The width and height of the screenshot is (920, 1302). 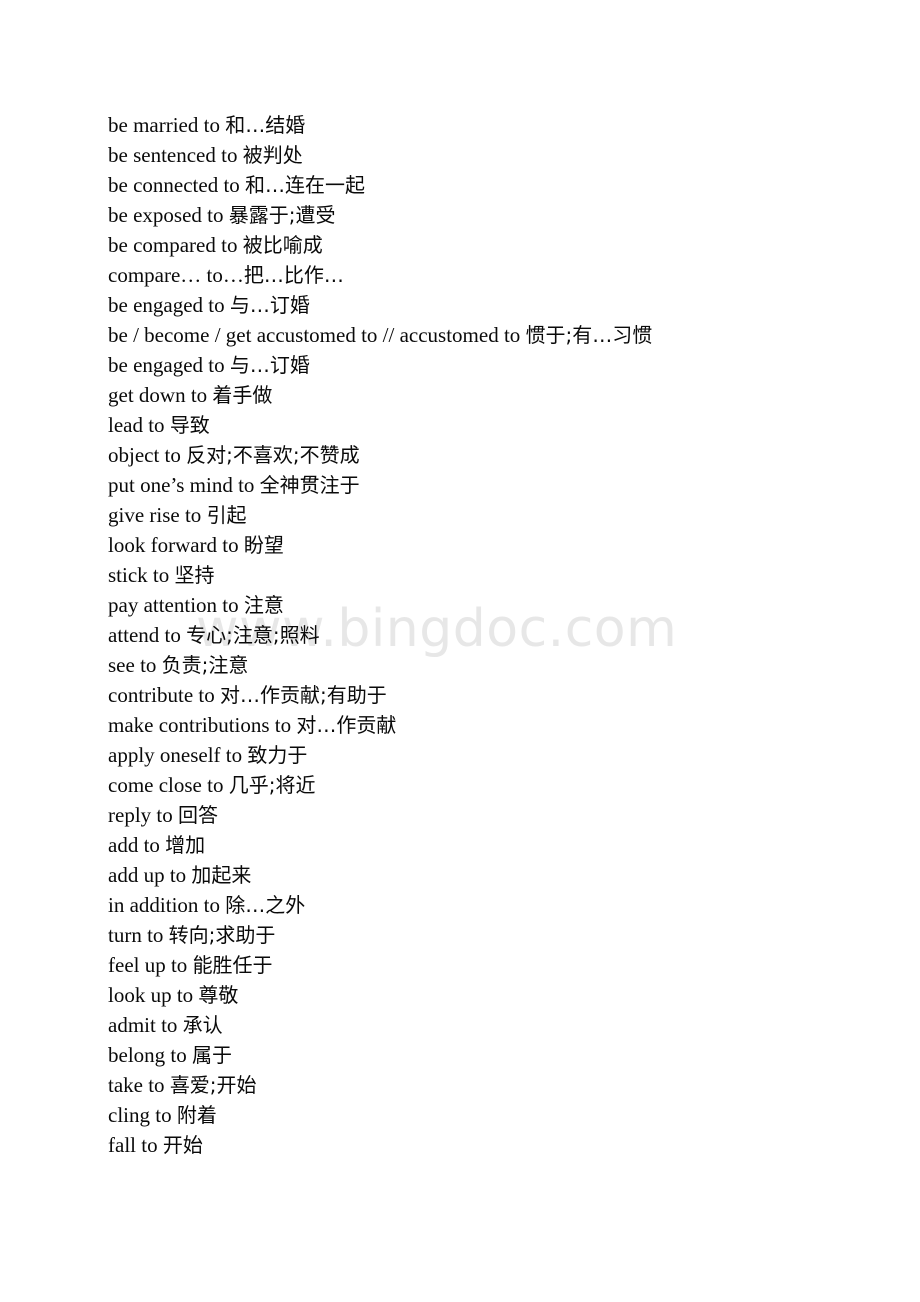 What do you see at coordinates (478, 845) in the screenshot?
I see `phrase-line: add to 增加` at bounding box center [478, 845].